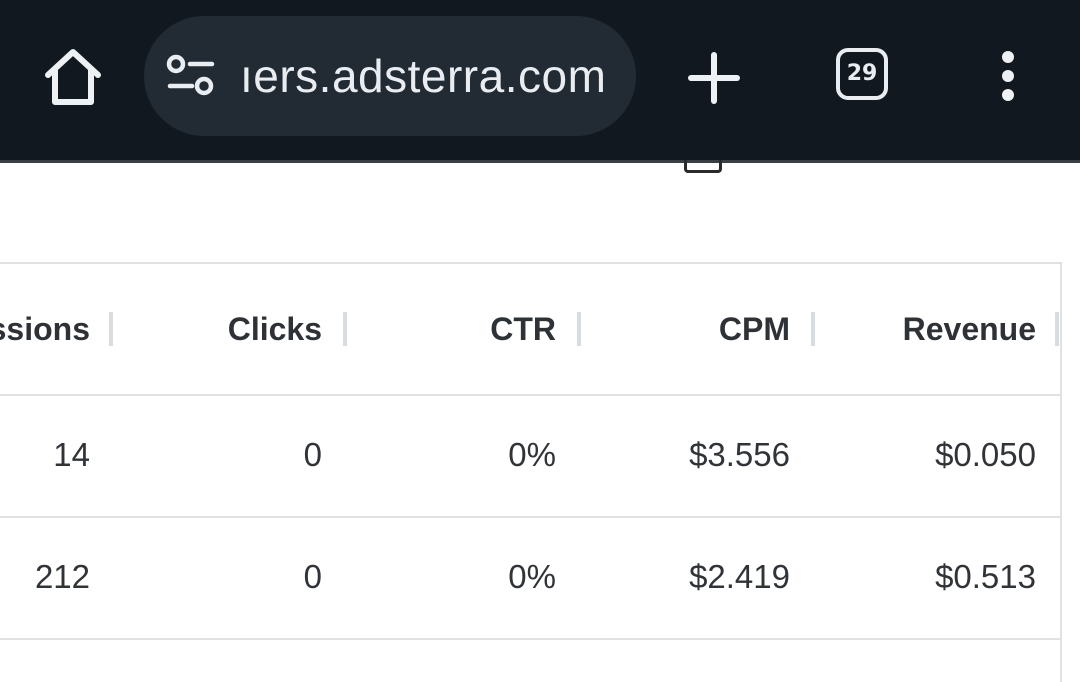 This screenshot has width=1080, height=682. Describe the element at coordinates (985, 454) in the screenshot. I see `cell-revenue: $0.050` at that location.